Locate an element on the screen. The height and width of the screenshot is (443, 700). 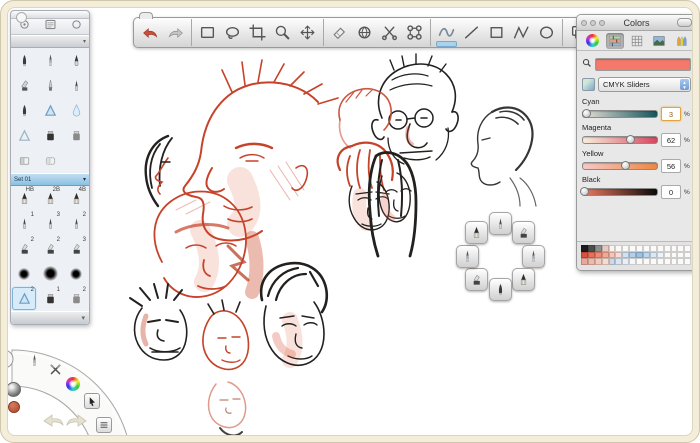
brush-droplet is located at coordinates (76, 110).